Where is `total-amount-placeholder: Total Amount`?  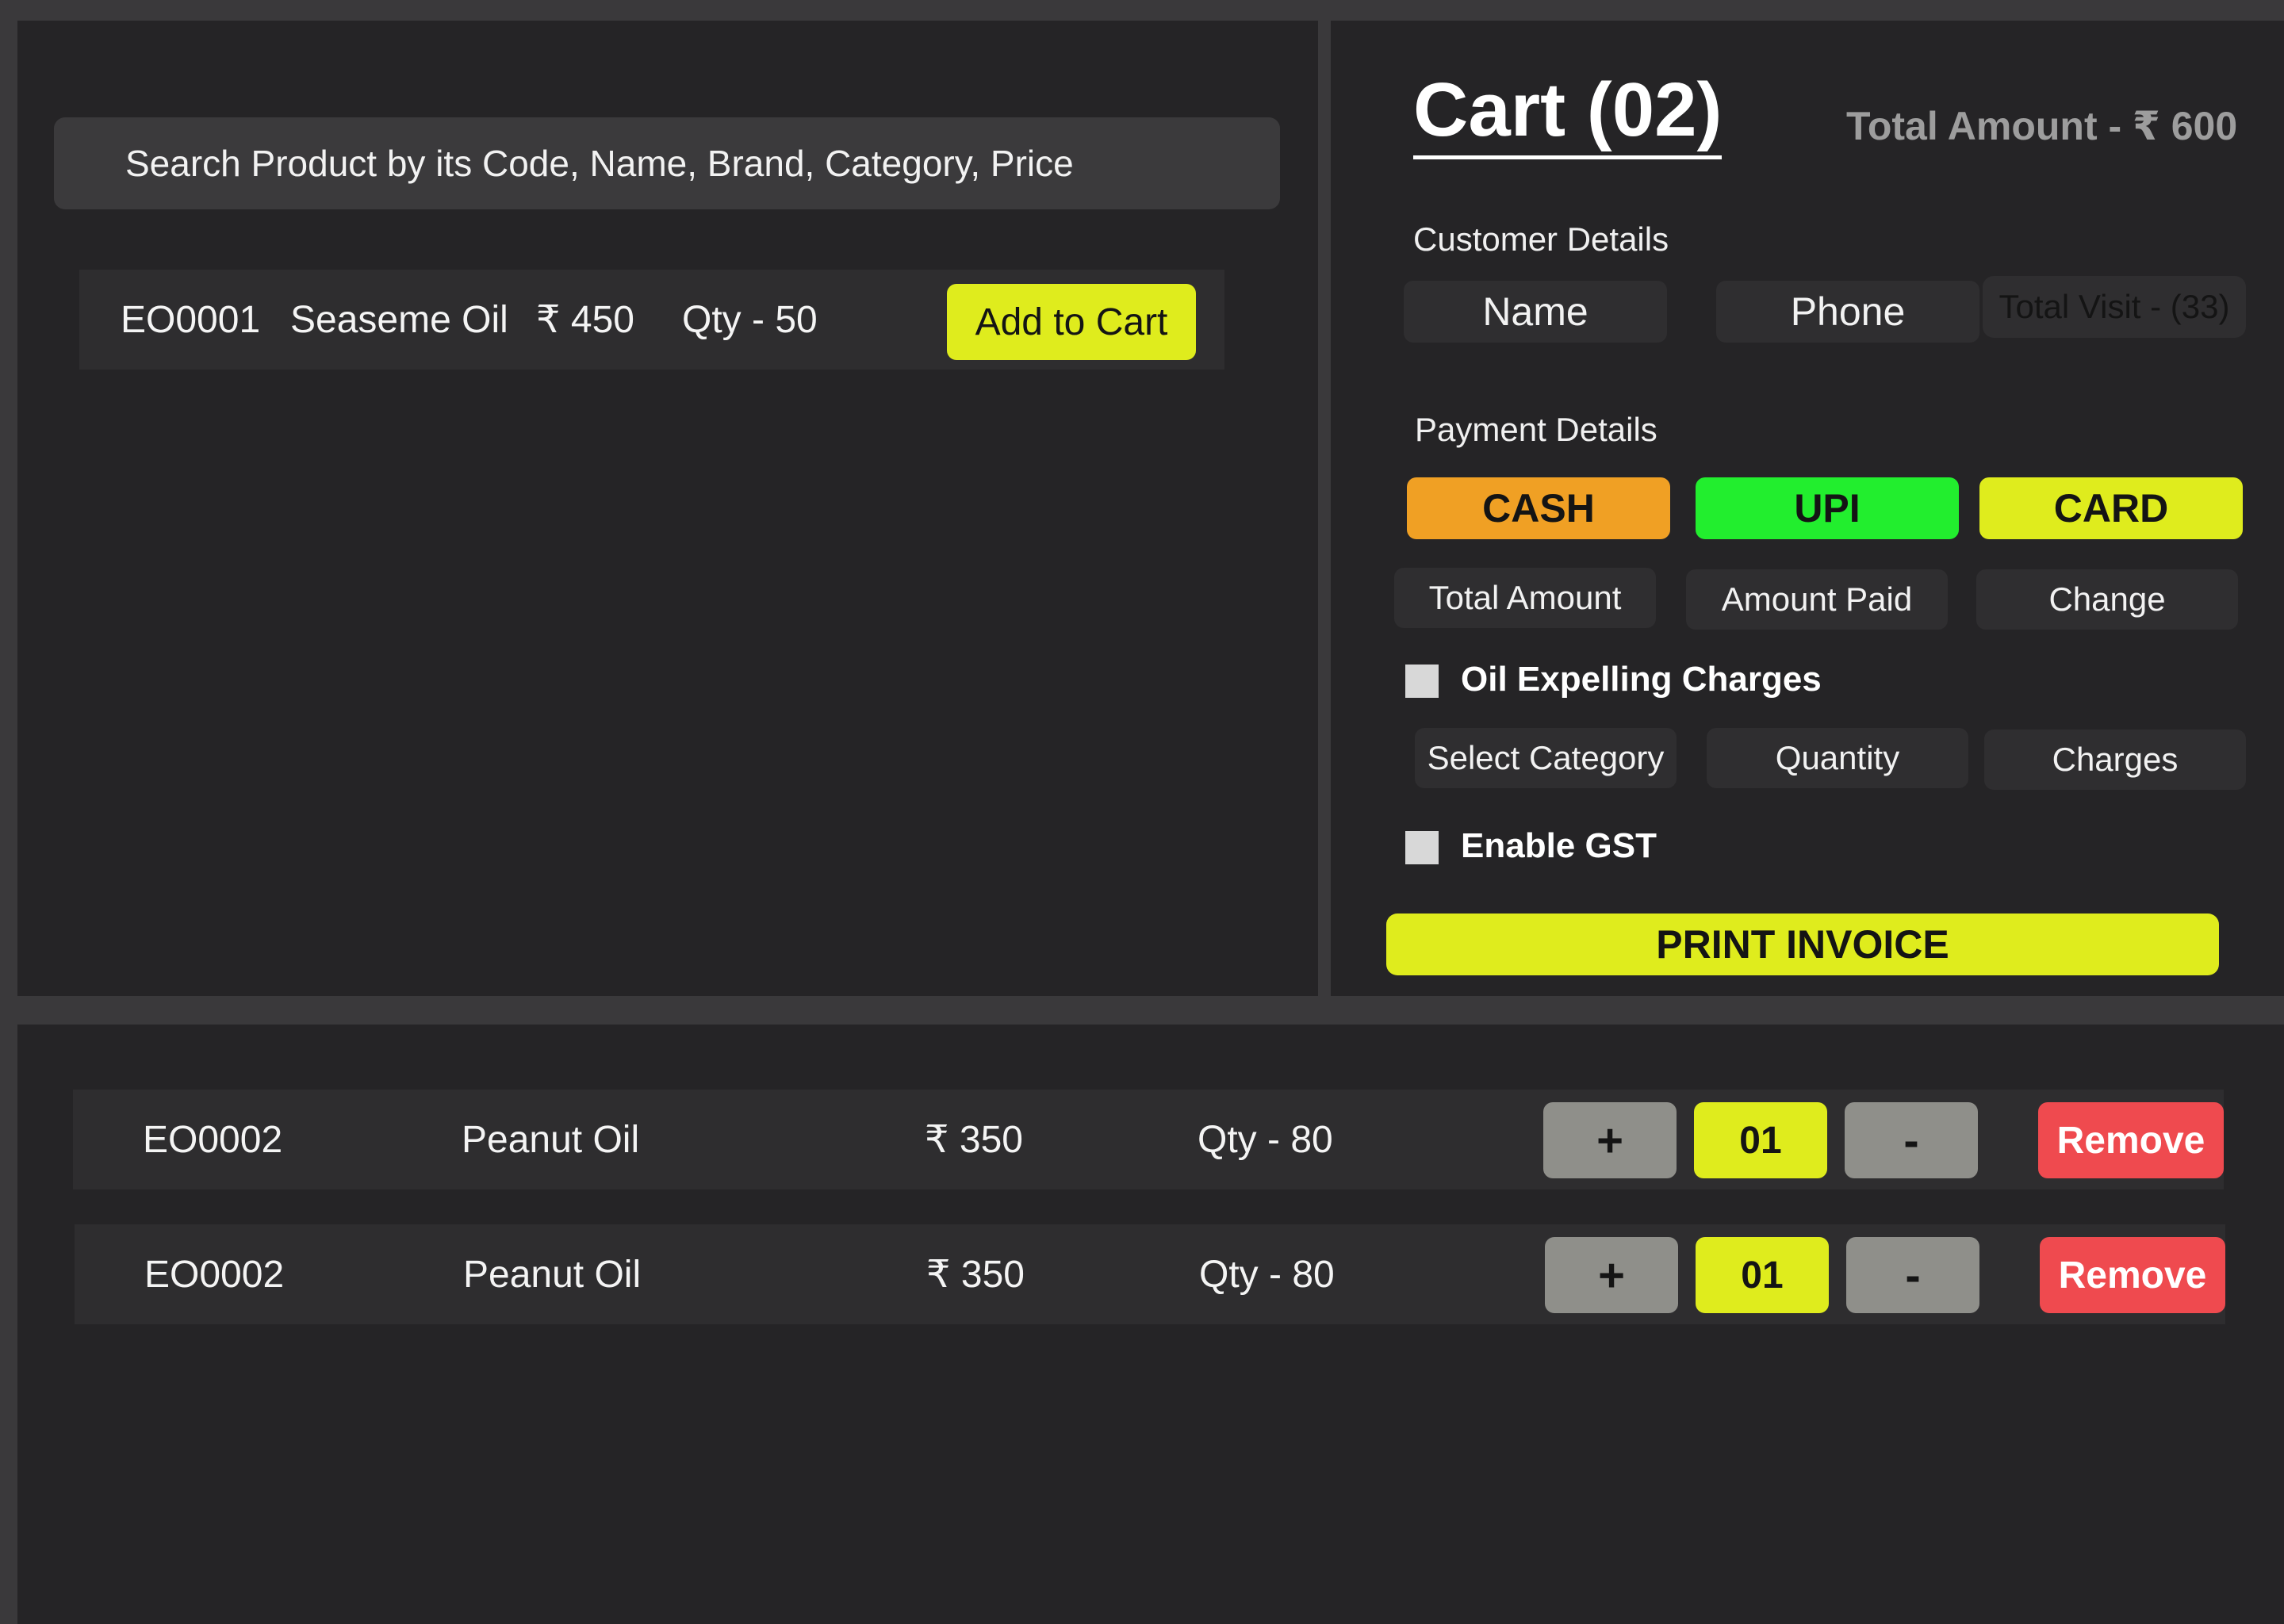 total-amount-placeholder: Total Amount is located at coordinates (1525, 597).